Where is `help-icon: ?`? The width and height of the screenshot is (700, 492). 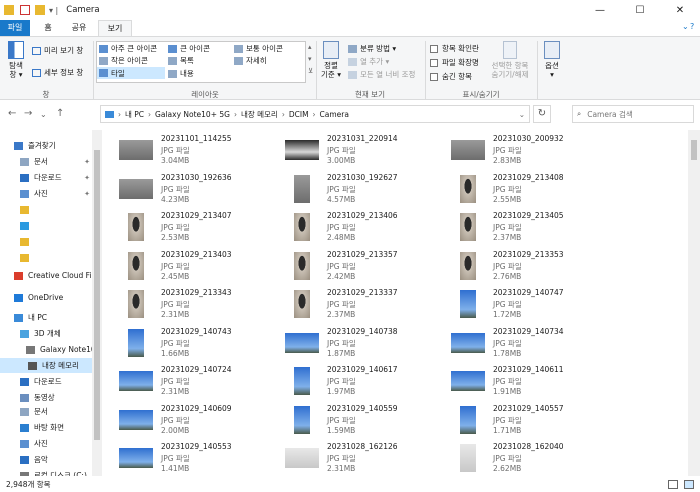 help-icon: ? is located at coordinates (692, 26).